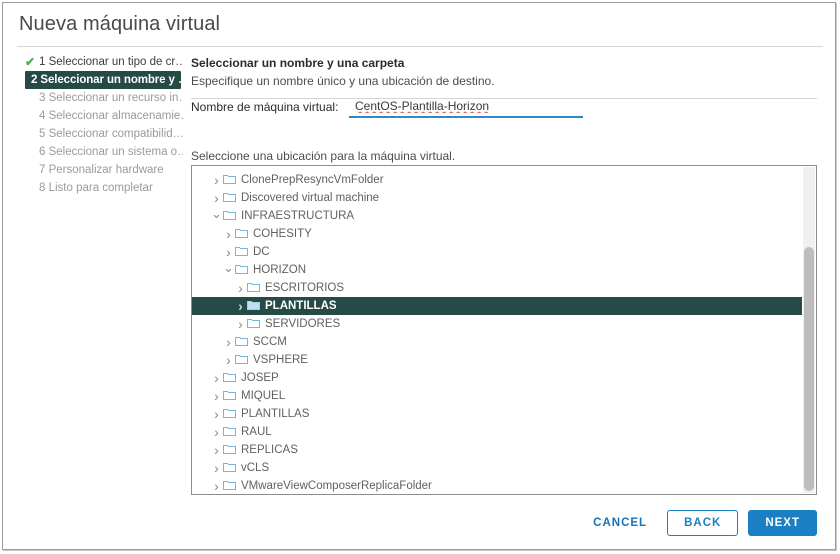  What do you see at coordinates (303, 324) in the screenshot?
I see `tree-item-label: SERVIDORES` at bounding box center [303, 324].